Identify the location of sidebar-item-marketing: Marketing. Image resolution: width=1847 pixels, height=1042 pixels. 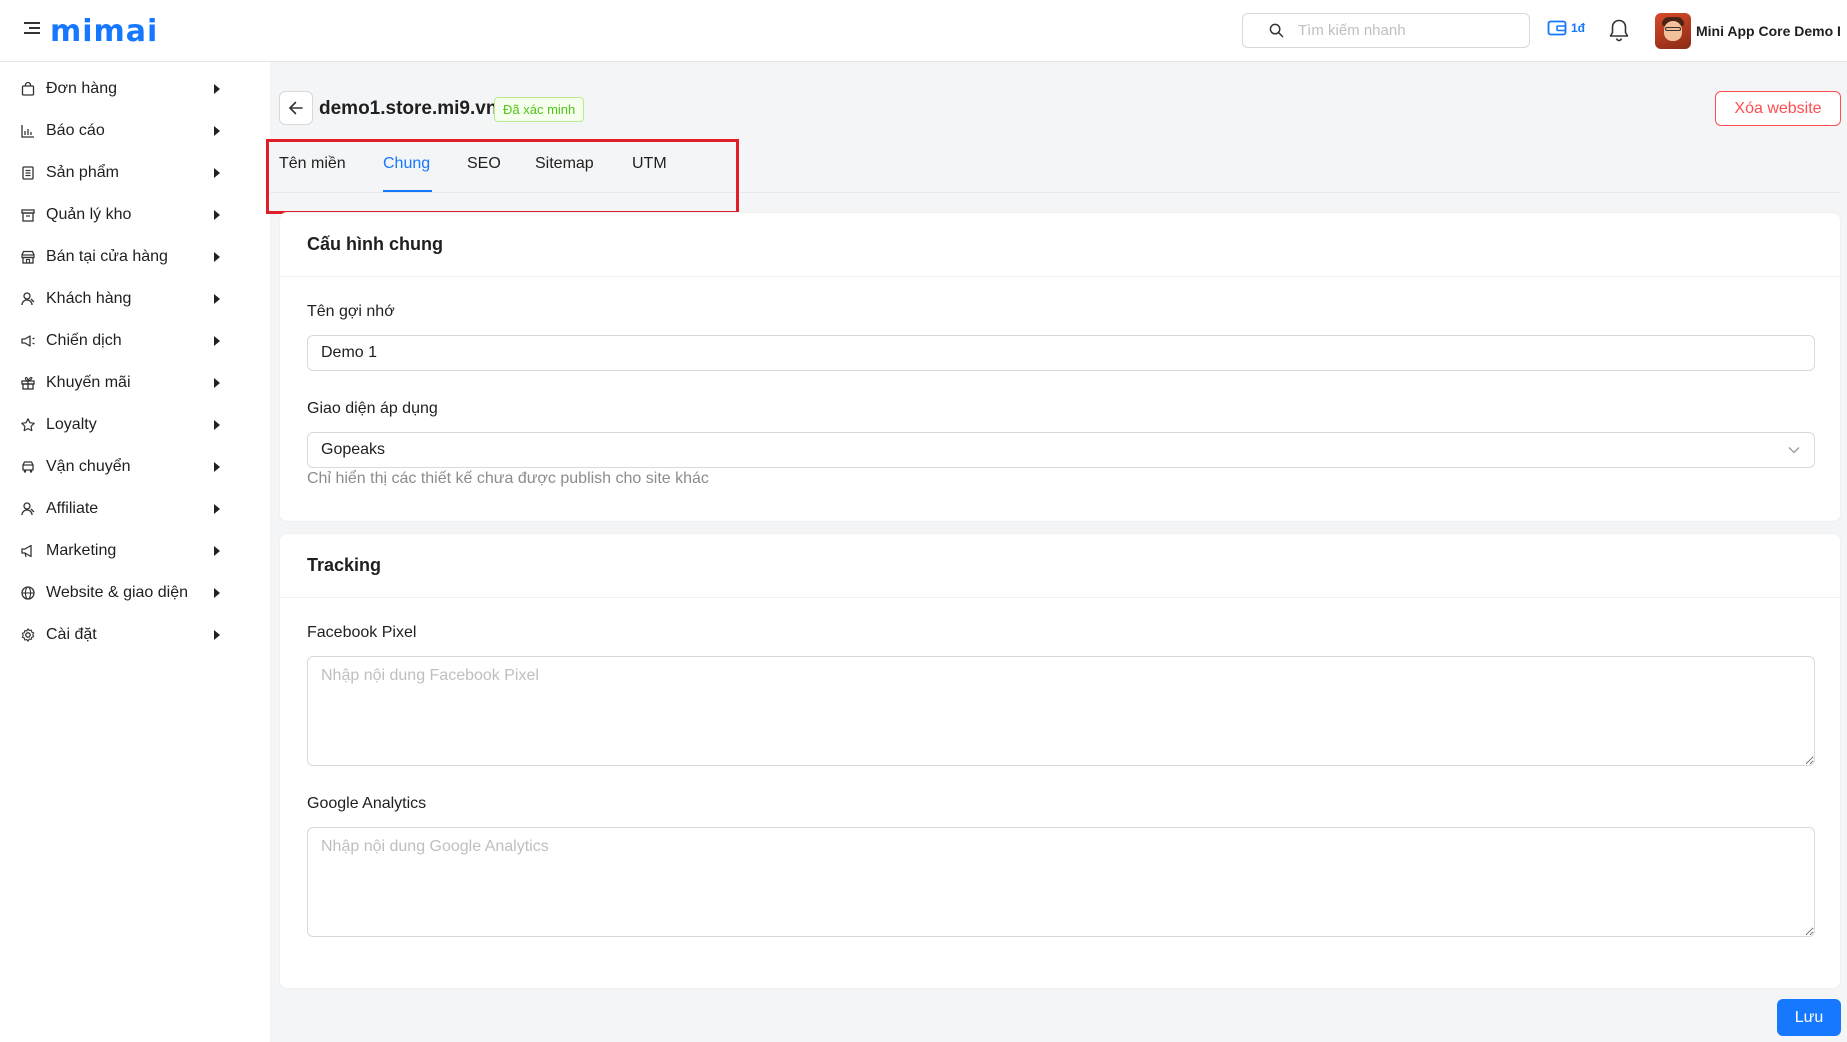
(135, 551).